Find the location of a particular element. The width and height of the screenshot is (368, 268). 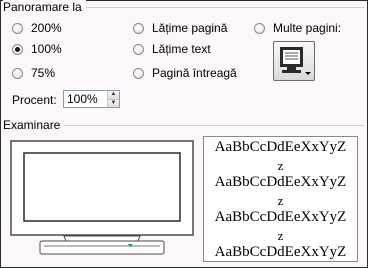

zoom-group-label: Panoramare la is located at coordinates (44, 7).